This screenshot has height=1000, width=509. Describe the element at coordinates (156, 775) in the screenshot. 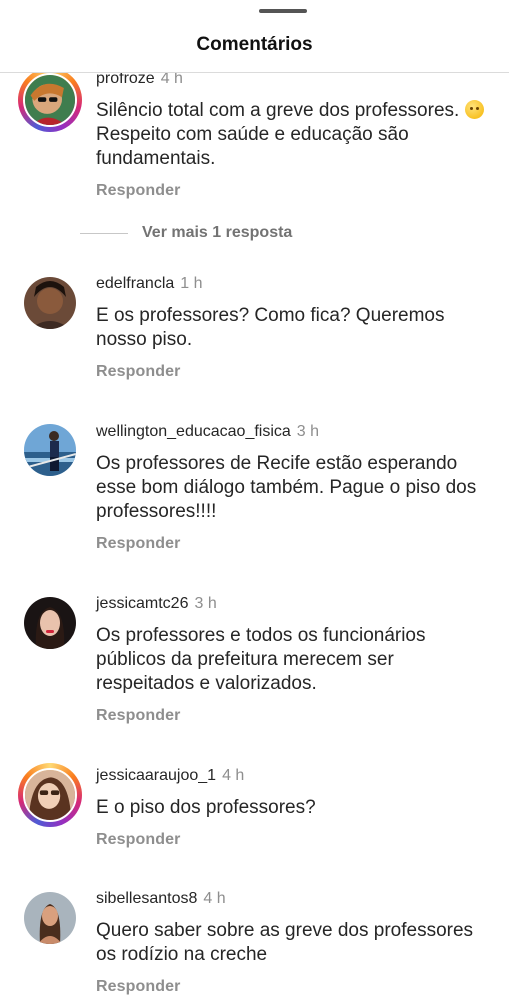

I see `username: jessicaaraujoo_1` at that location.